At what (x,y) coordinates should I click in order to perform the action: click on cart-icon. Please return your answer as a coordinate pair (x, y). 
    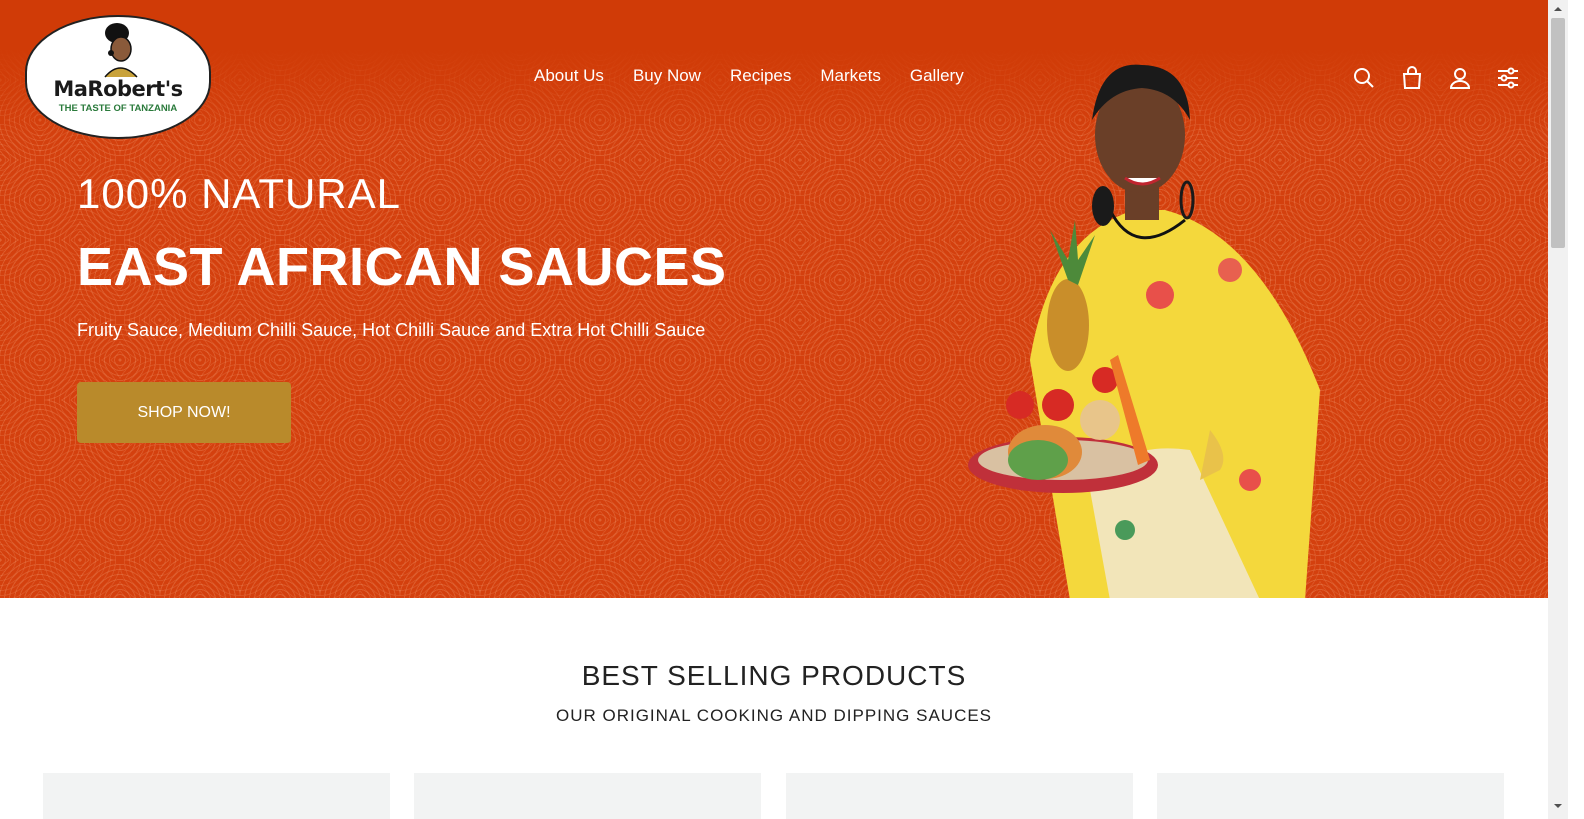
    Looking at the image, I should click on (1412, 78).